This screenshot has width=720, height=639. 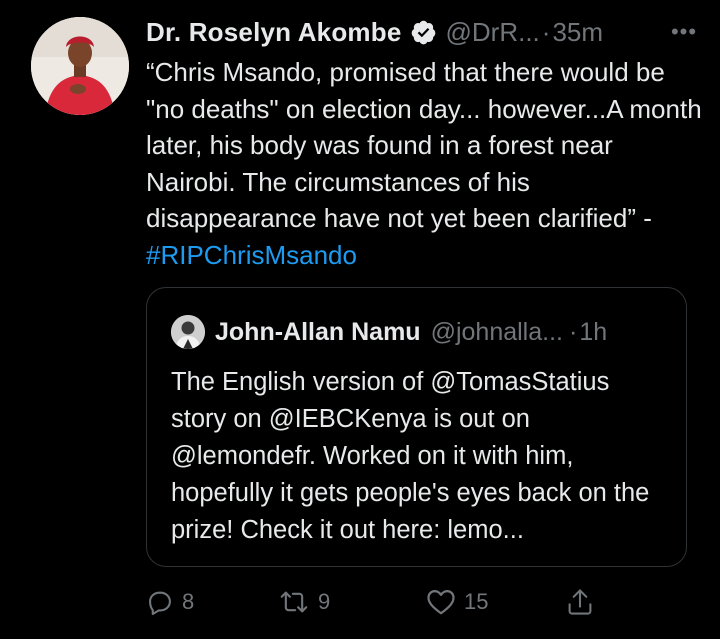 What do you see at coordinates (577, 32) in the screenshot?
I see `tweet-timestamp: 35m` at bounding box center [577, 32].